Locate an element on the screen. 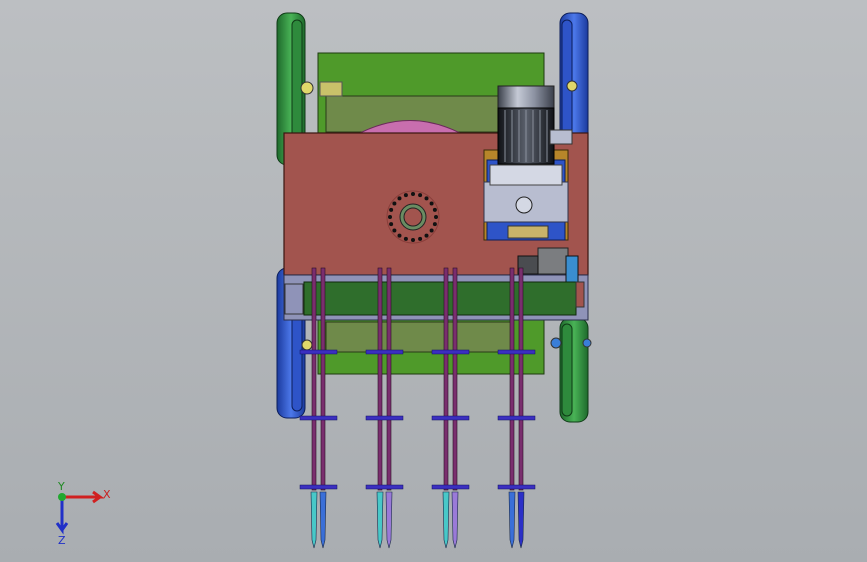 The height and width of the screenshot is (562, 867). z-axis-label: Z is located at coordinates (62, 540).